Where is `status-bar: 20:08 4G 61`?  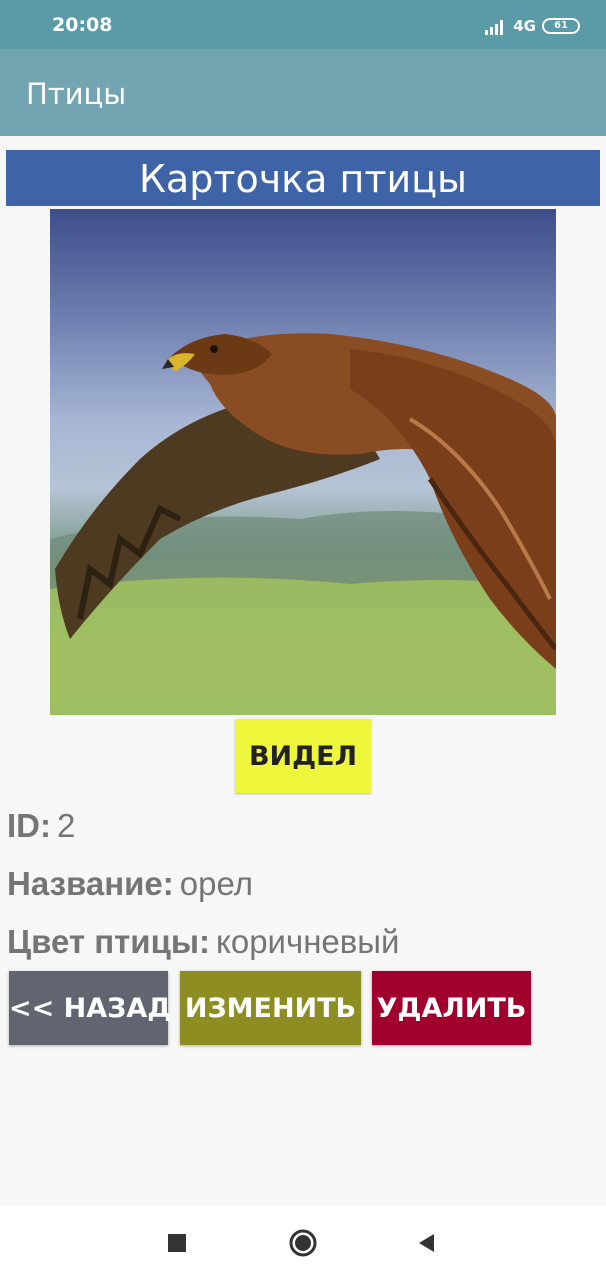 status-bar: 20:08 4G 61 is located at coordinates (303, 24).